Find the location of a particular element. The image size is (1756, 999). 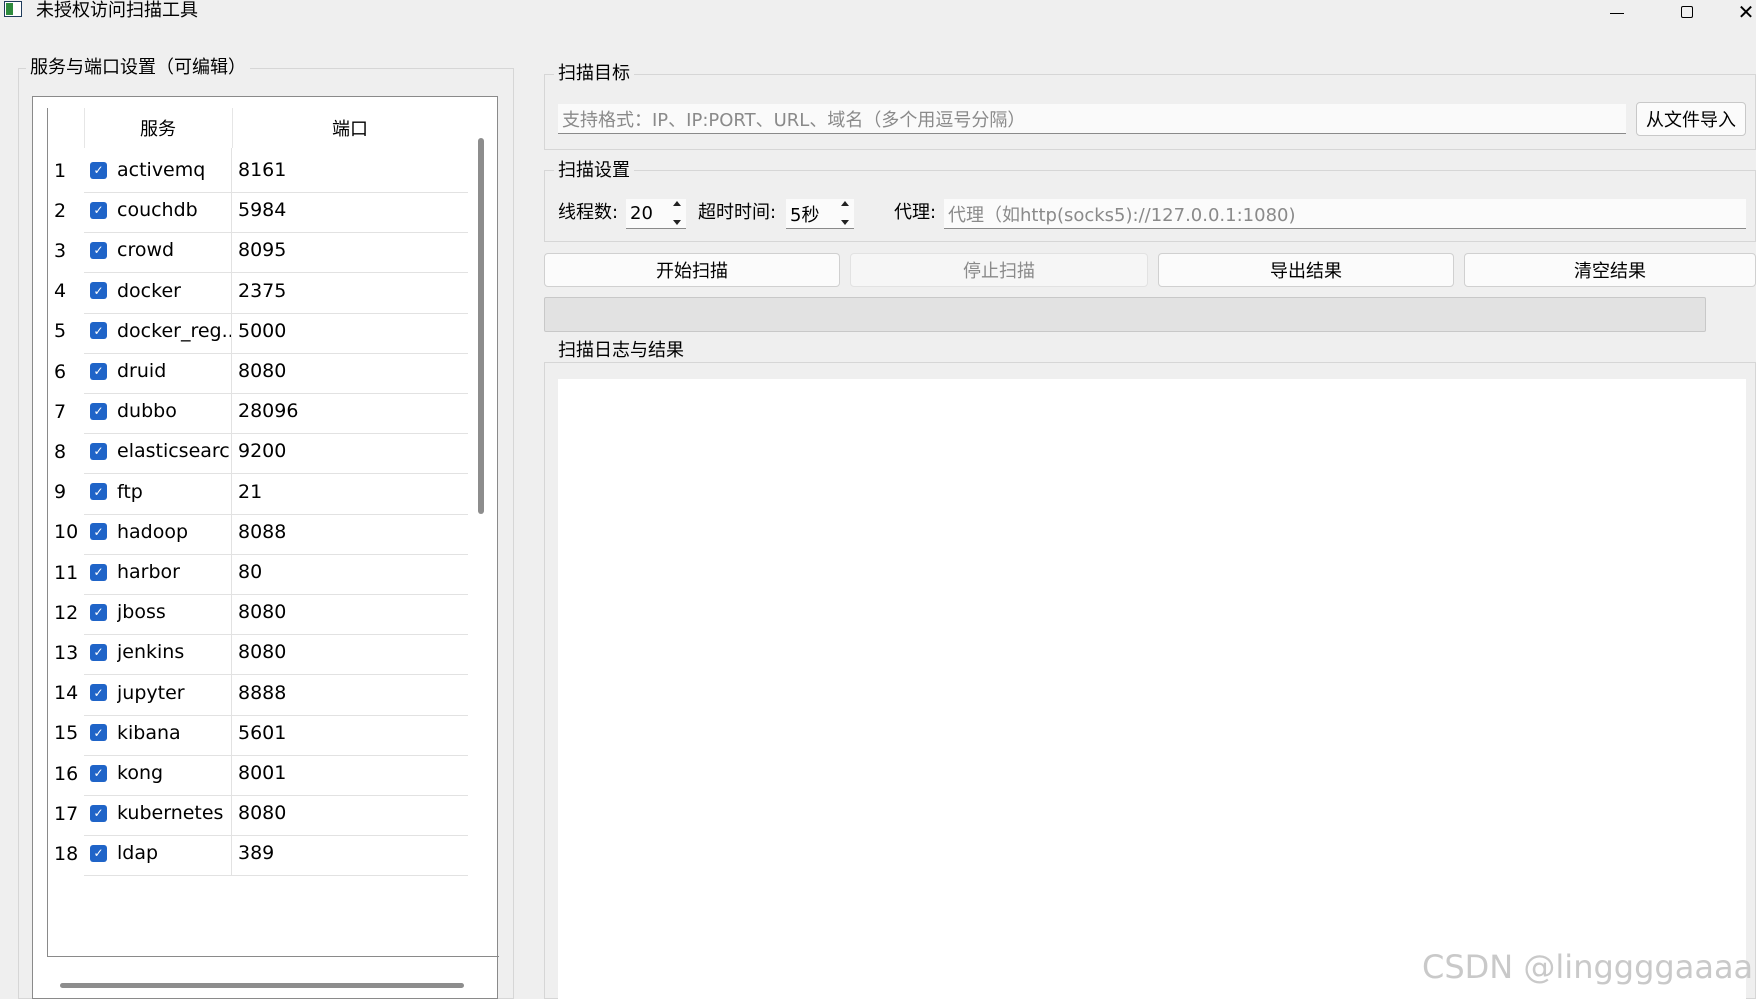

port-cell: 9200 is located at coordinates (350, 452).